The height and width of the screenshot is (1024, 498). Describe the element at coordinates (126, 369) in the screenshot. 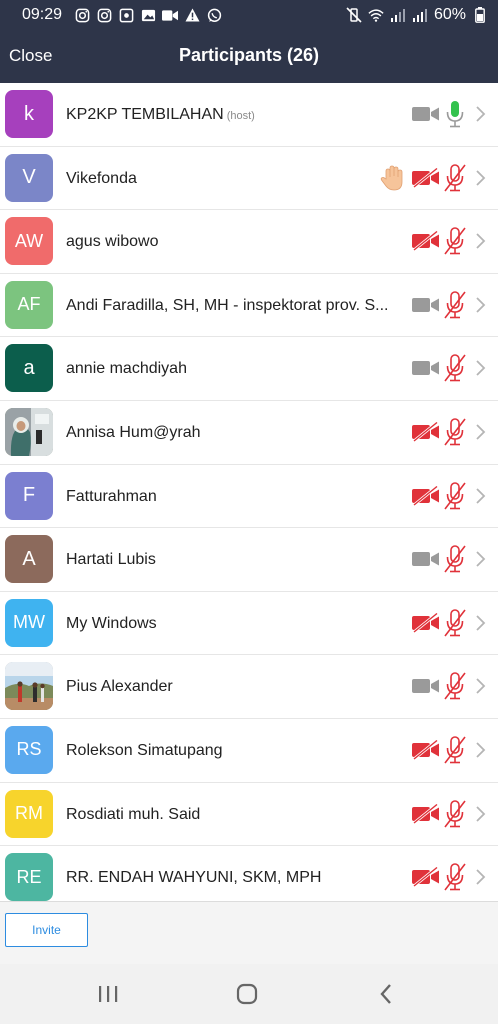

I see `participant-name: annie machdiyah` at that location.